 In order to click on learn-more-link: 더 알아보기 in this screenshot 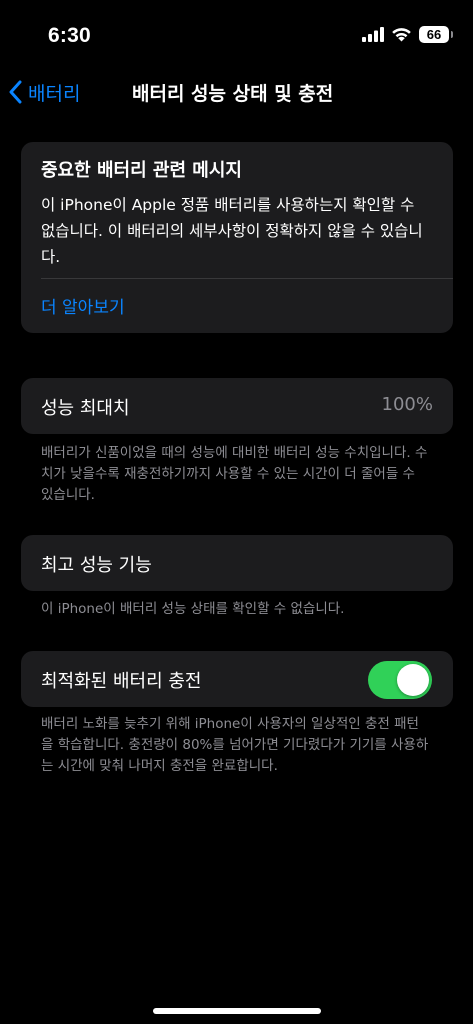, I will do `click(83, 305)`.